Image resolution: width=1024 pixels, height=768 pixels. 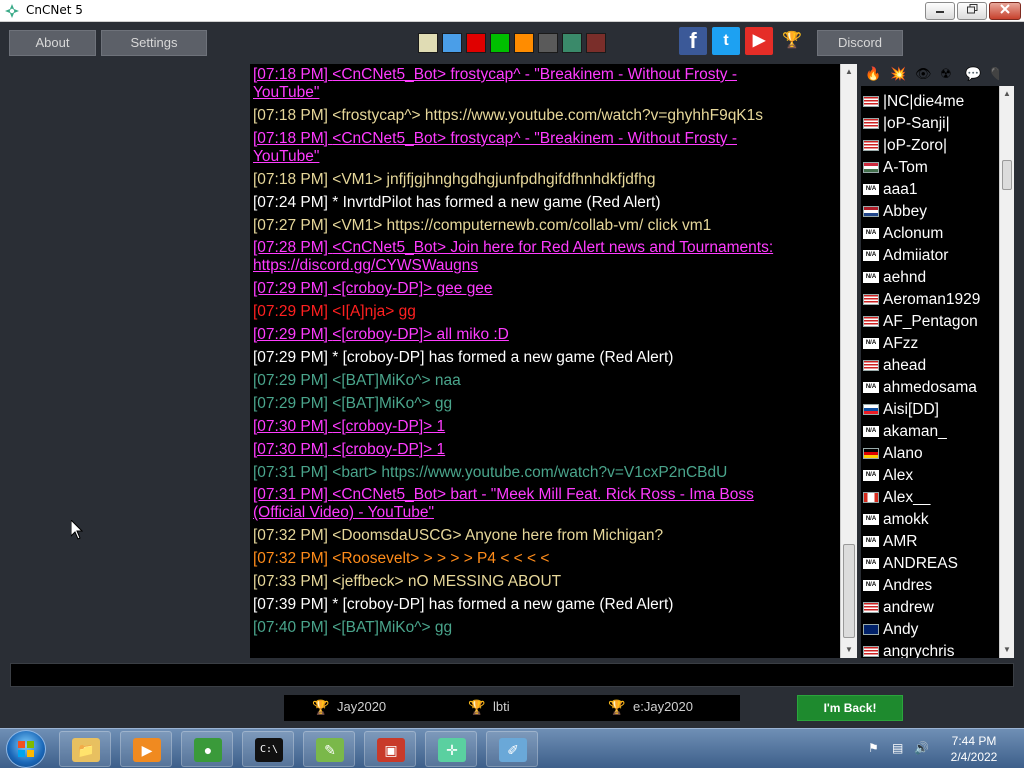 What do you see at coordinates (946, 74) in the screenshot?
I see `user-filter-icon: ☢` at bounding box center [946, 74].